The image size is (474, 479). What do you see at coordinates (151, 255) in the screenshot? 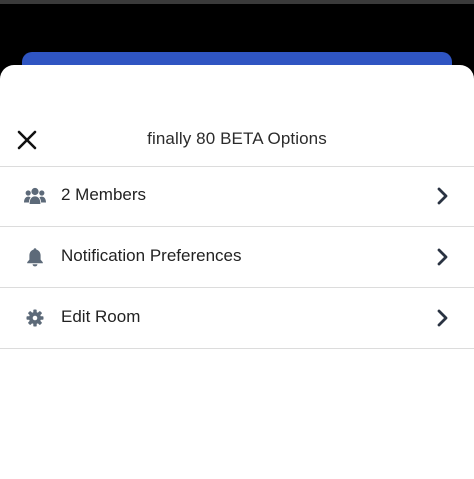
I see `menu-item-label: Notification Preferences` at bounding box center [151, 255].